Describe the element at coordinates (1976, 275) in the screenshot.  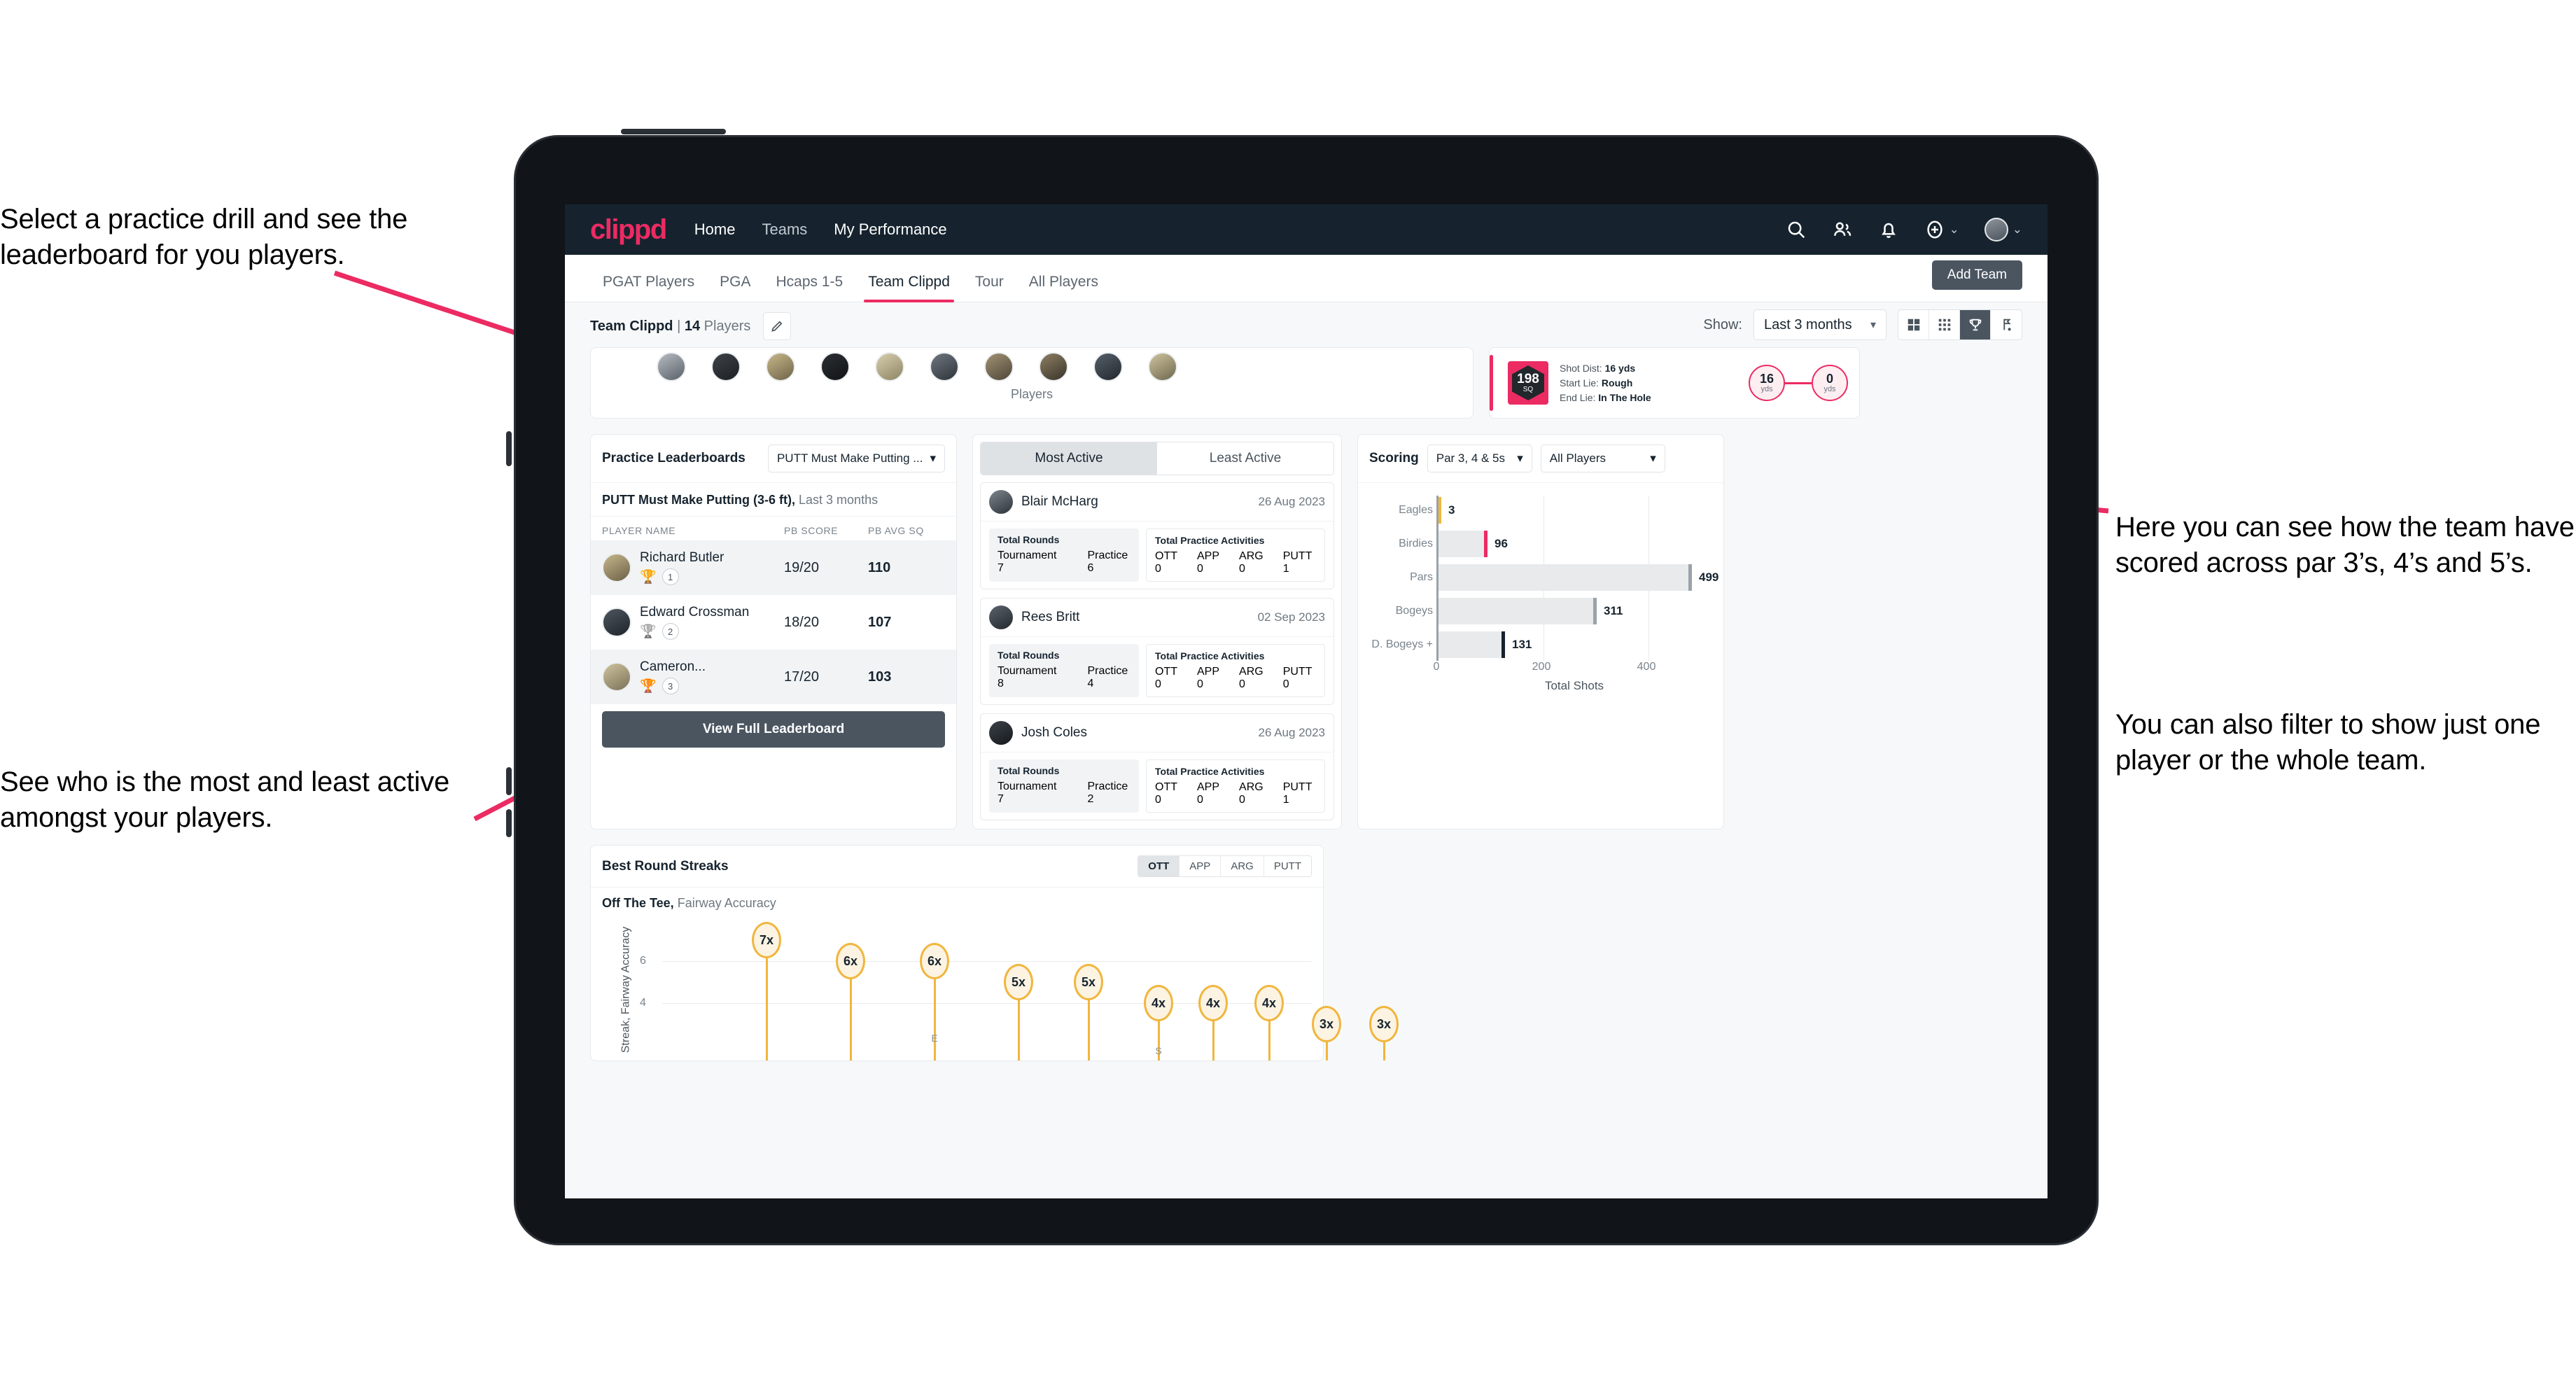
I see `add-team-button: Add Team` at that location.